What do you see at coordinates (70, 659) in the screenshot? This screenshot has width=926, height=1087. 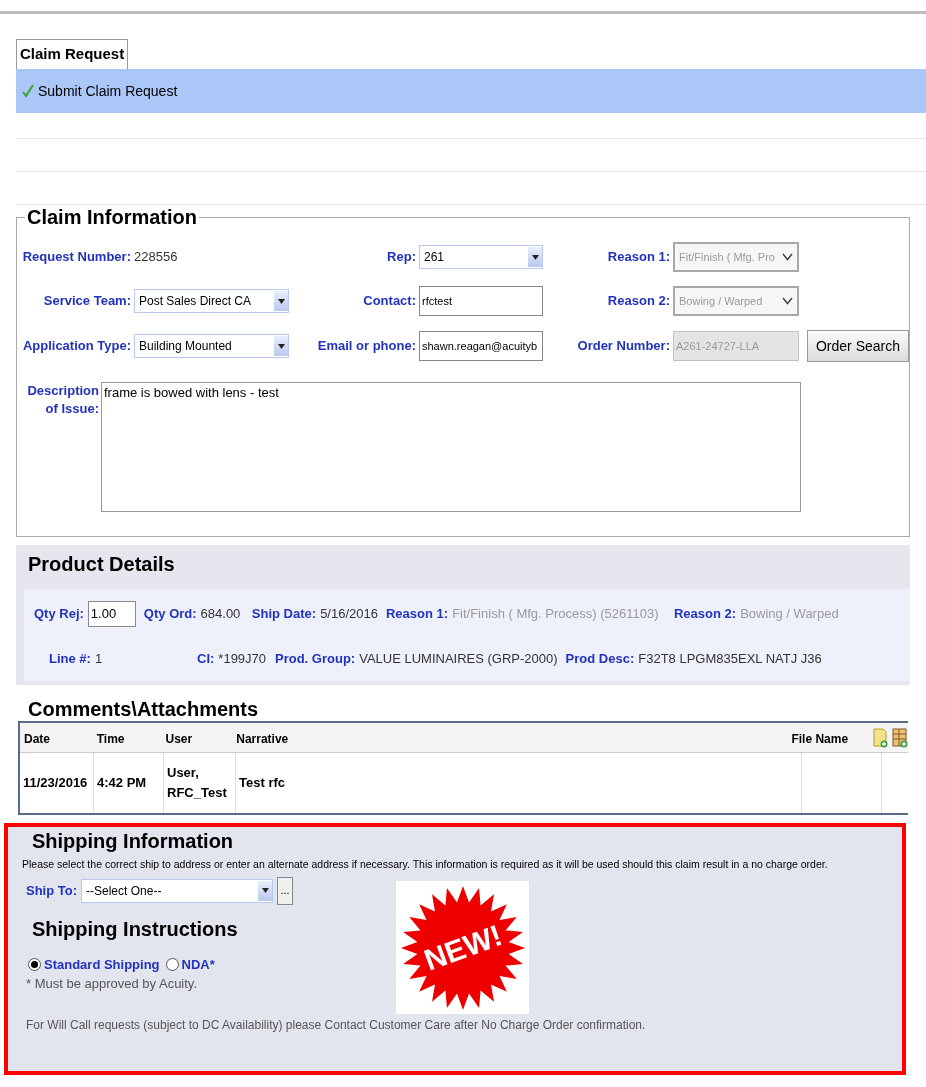 I see `field-label: Line #:` at bounding box center [70, 659].